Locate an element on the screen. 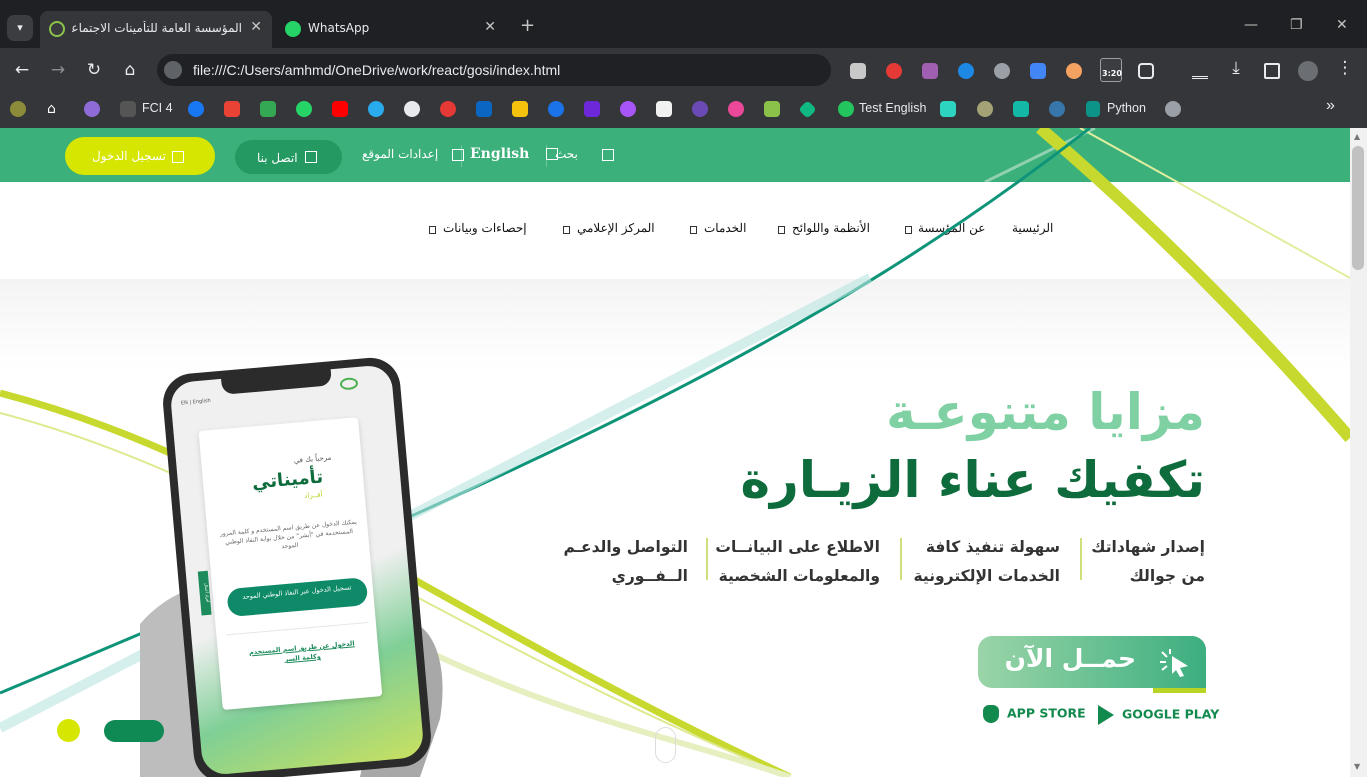 The height and width of the screenshot is (777, 1367). feature-certificates: إصدار شهاداتك من جوالك is located at coordinates (1148, 561).